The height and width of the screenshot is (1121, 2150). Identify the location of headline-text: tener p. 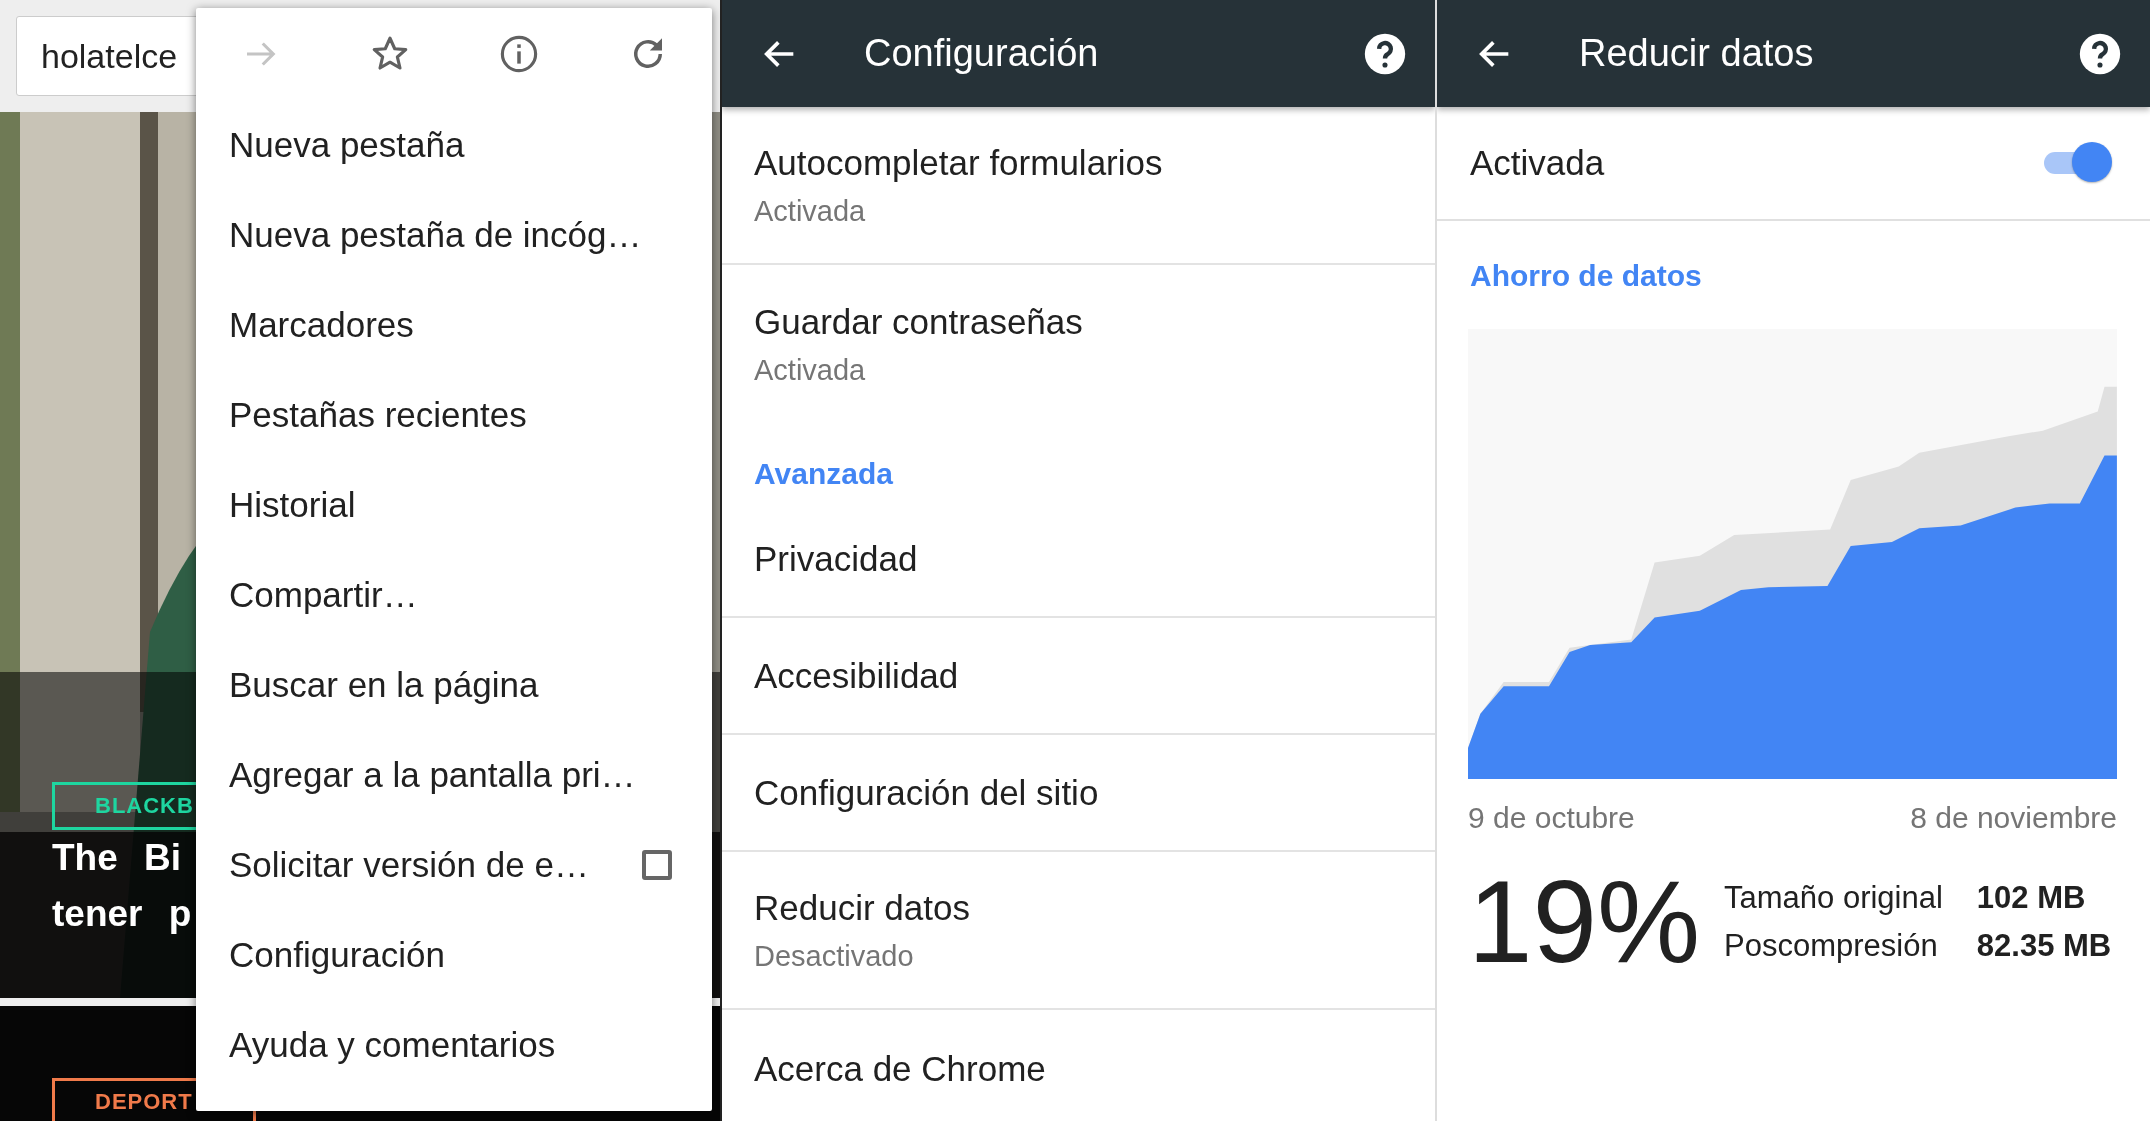
(122, 914).